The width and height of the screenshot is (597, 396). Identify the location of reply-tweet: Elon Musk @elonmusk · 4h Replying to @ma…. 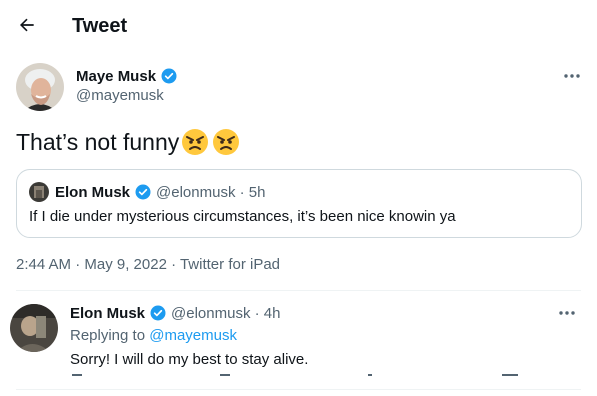
(189, 336).